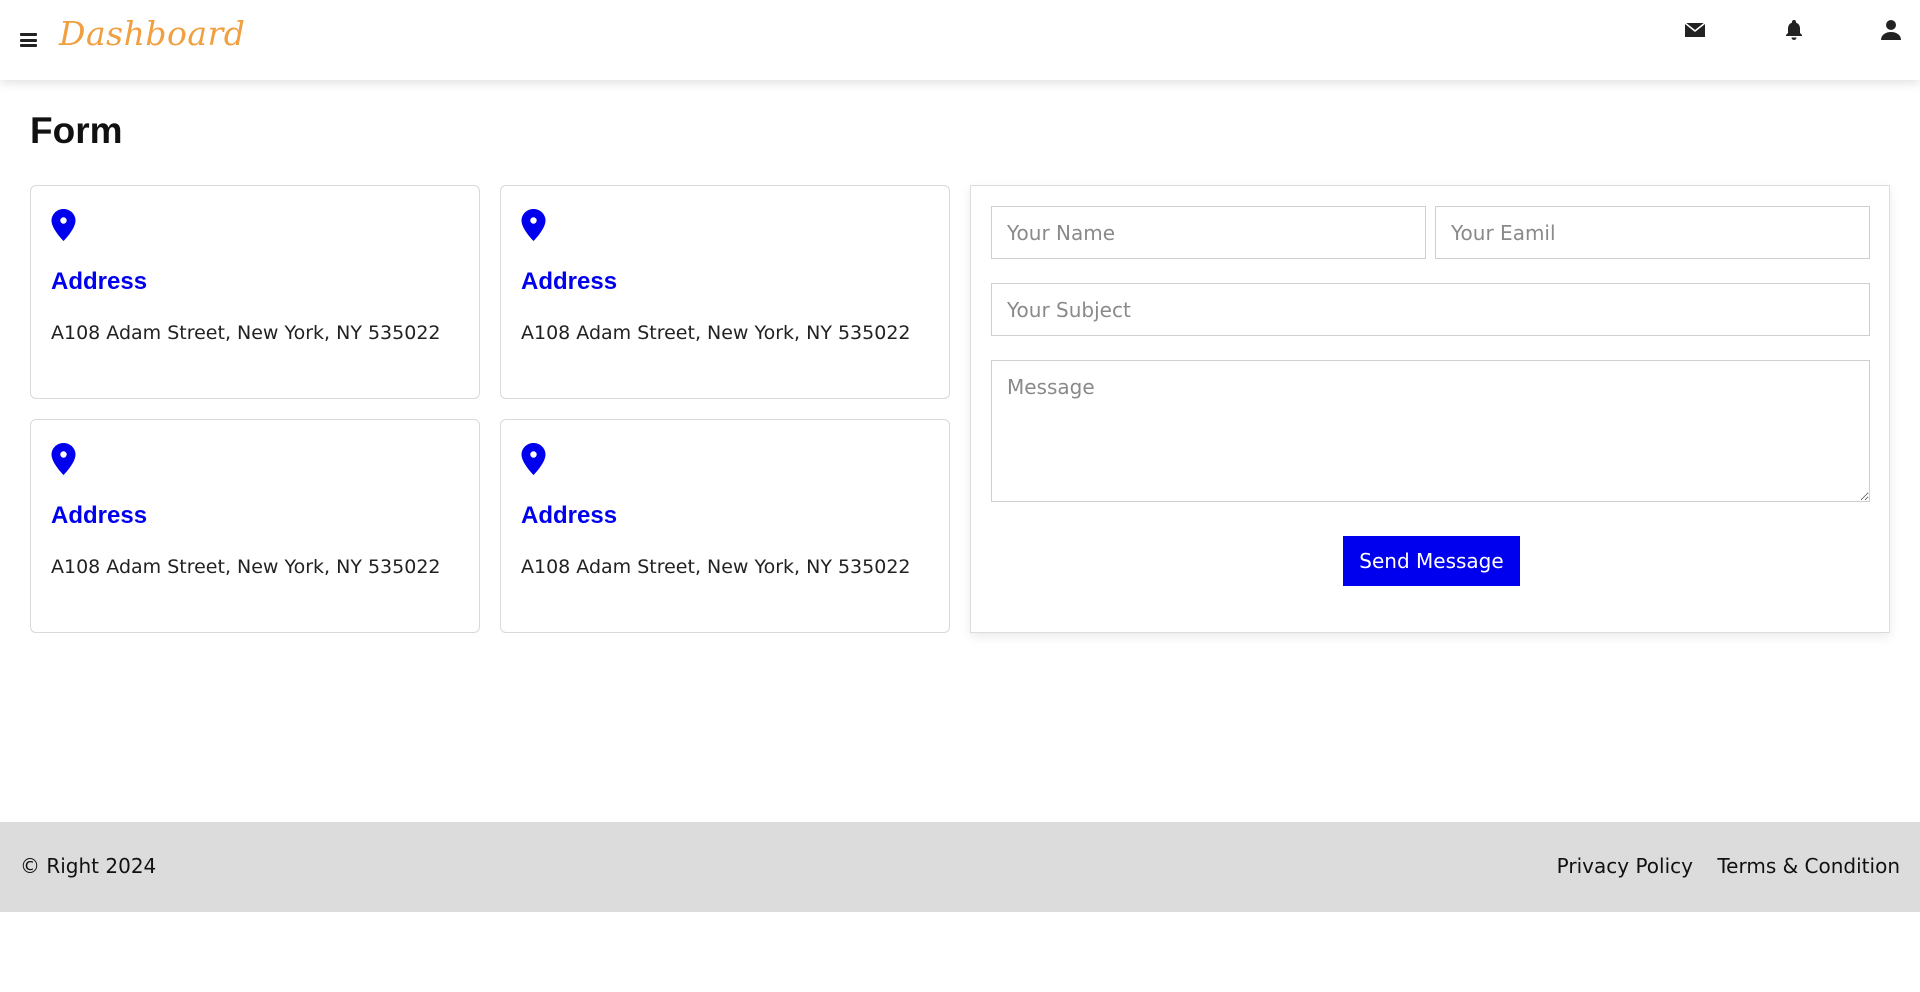 The height and width of the screenshot is (992, 1920). I want to click on mail-icon, so click(1695, 30).